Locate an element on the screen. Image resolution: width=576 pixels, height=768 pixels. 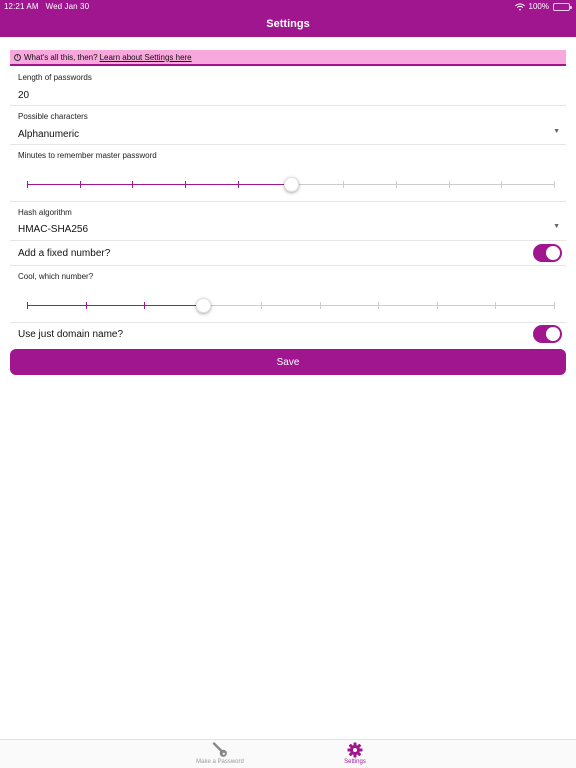
tab-label: Settings is located at coordinates (355, 762).